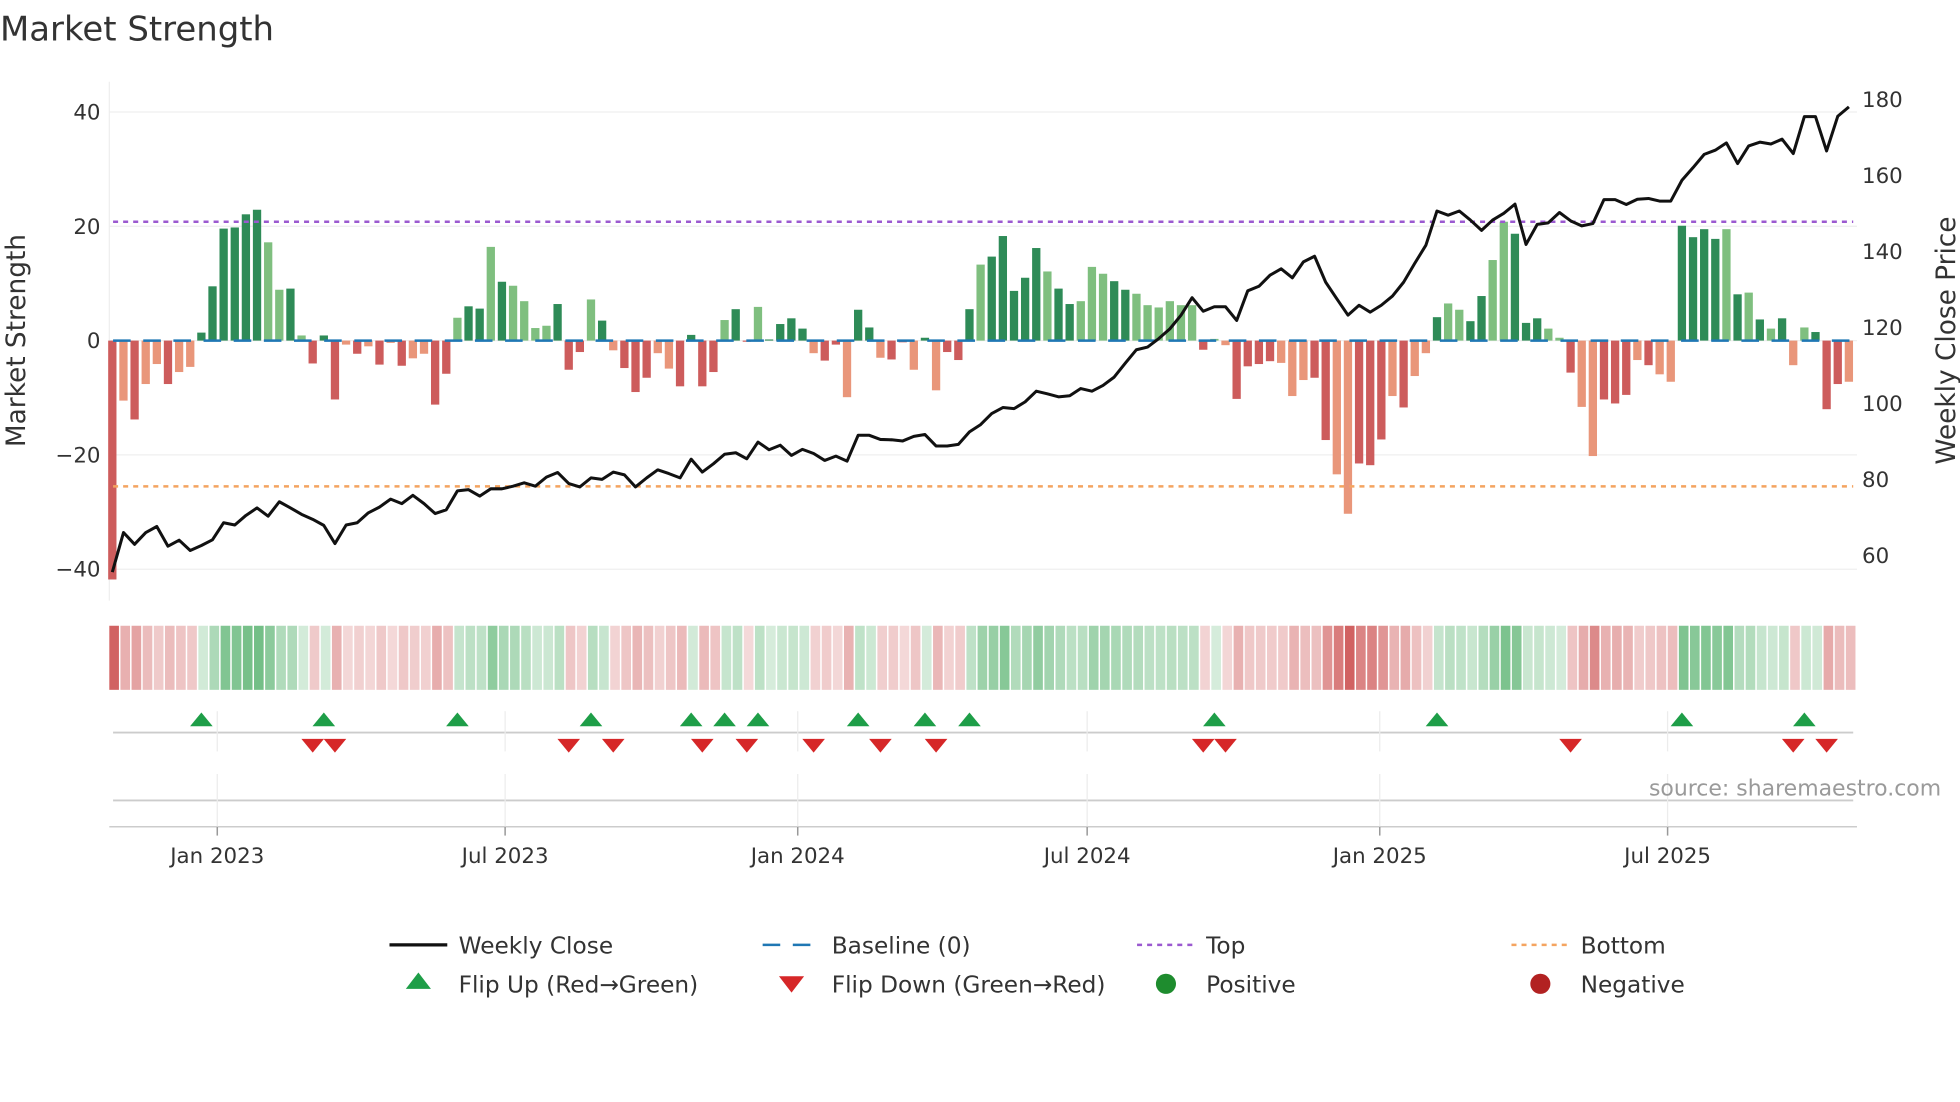 This screenshot has height=1102, width=1960. What do you see at coordinates (418, 980) in the screenshot?
I see `triangle-up-icon` at bounding box center [418, 980].